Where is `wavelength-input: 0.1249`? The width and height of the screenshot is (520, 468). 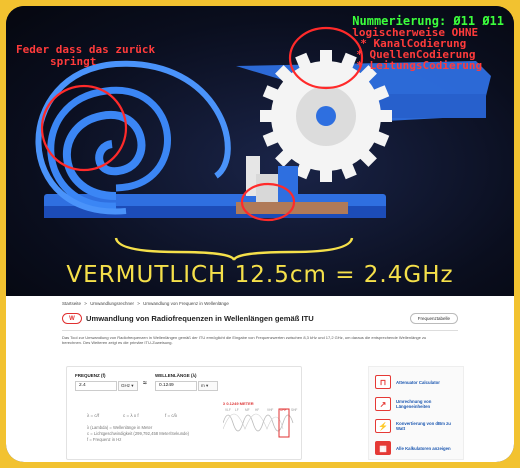
wavelength-input: 0.1249 is located at coordinates (176, 386).